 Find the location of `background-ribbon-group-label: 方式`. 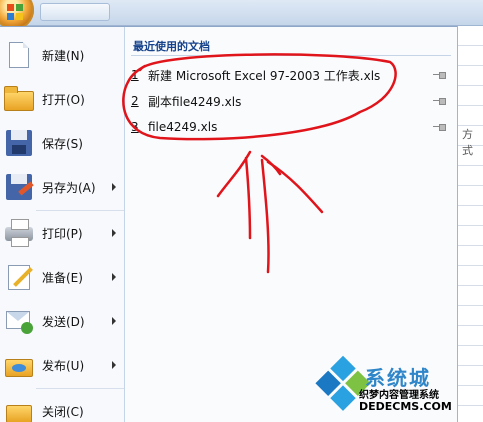

background-ribbon-group-label: 方式 is located at coordinates (467, 142).